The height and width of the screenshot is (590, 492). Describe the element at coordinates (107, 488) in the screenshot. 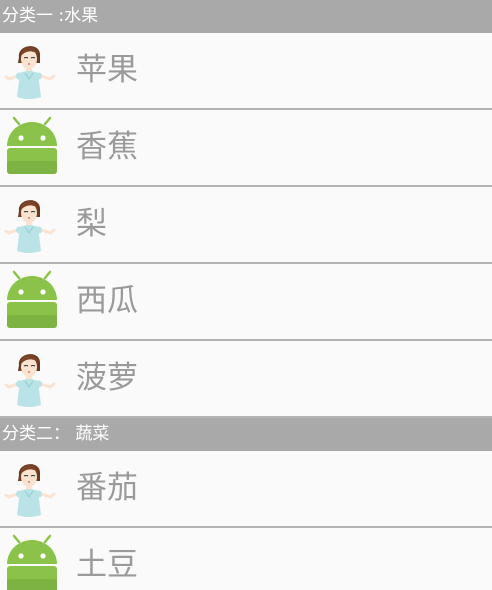

I see `item-label: 番茄` at that location.